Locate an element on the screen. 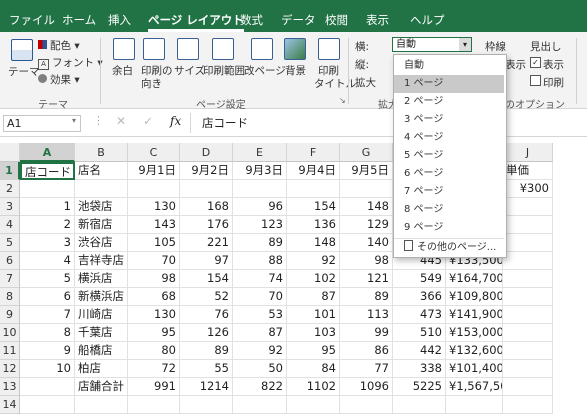 This screenshot has width=587, height=417. row-header: 4 is located at coordinates (10, 225).